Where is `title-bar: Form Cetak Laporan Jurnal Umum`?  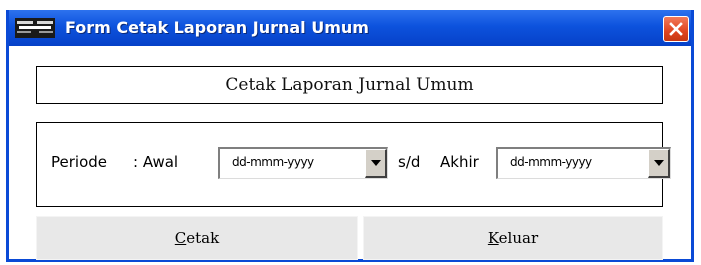
title-bar: Form Cetak Laporan Jurnal Umum is located at coordinates (350, 28).